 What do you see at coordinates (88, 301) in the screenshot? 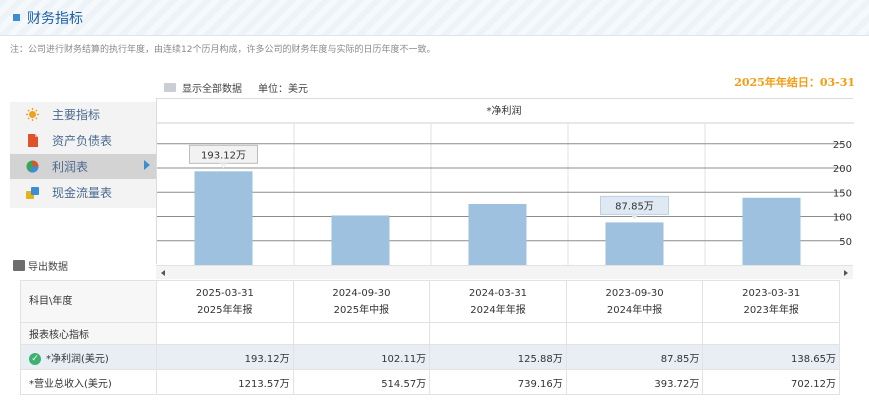
I see `table-corner-header: 科目\年度` at bounding box center [88, 301].